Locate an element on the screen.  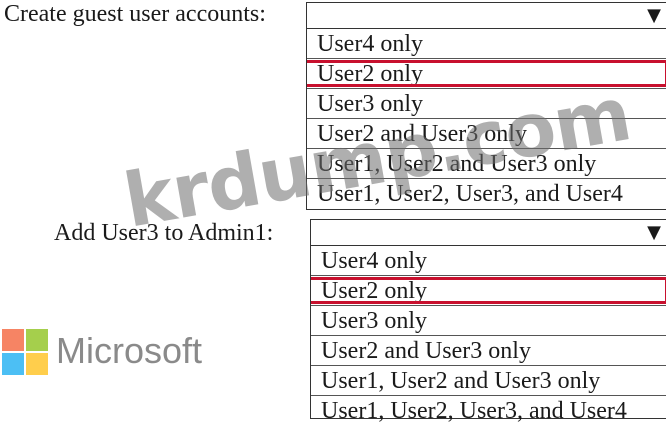
create-guest-accounts-select: ▼ is located at coordinates (486, 16).